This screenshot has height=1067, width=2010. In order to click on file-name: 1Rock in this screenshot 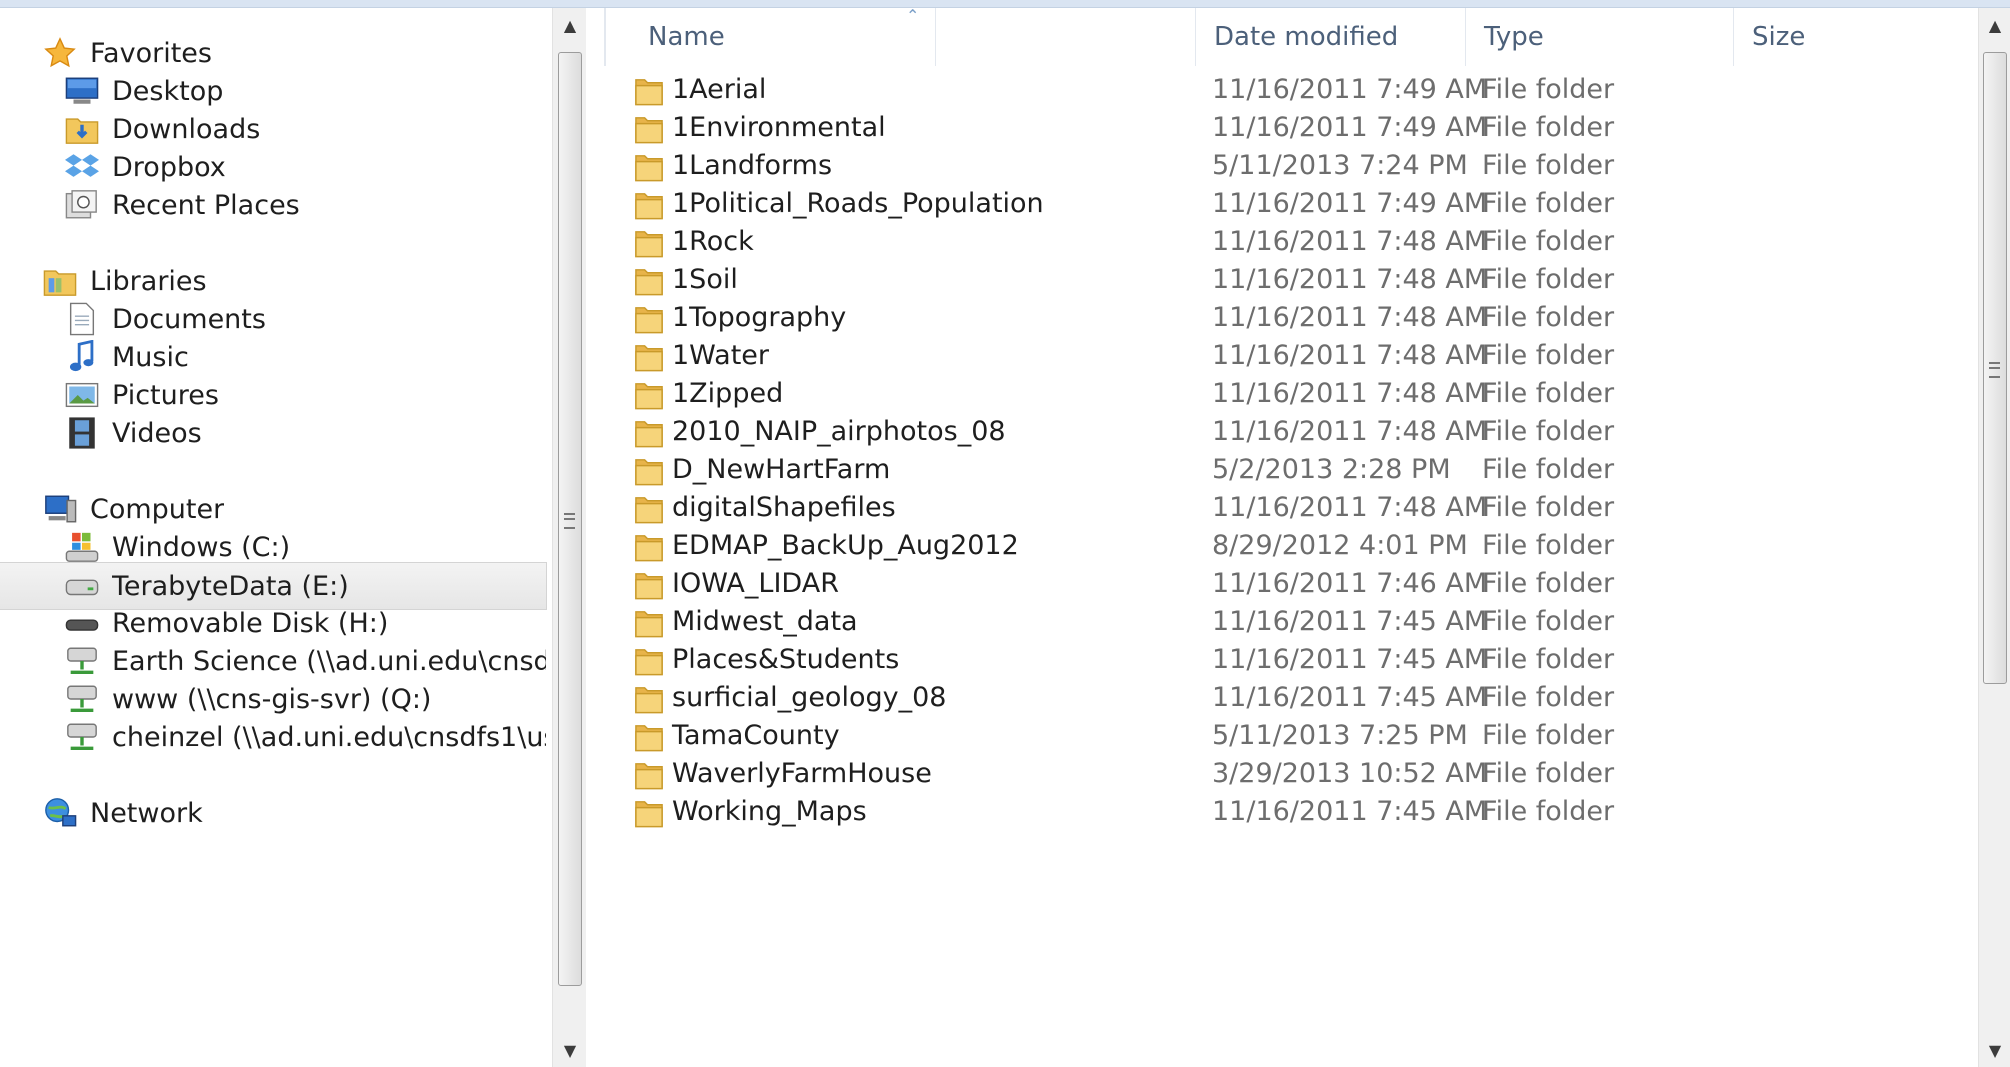, I will do `click(713, 241)`.